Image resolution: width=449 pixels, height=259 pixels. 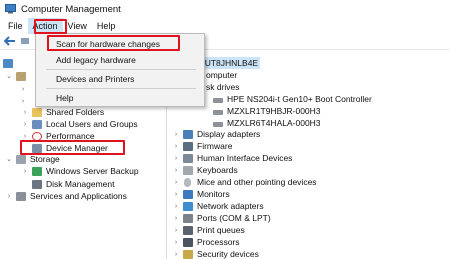 I want to click on category-label: Display adapters, so click(x=229, y=134).